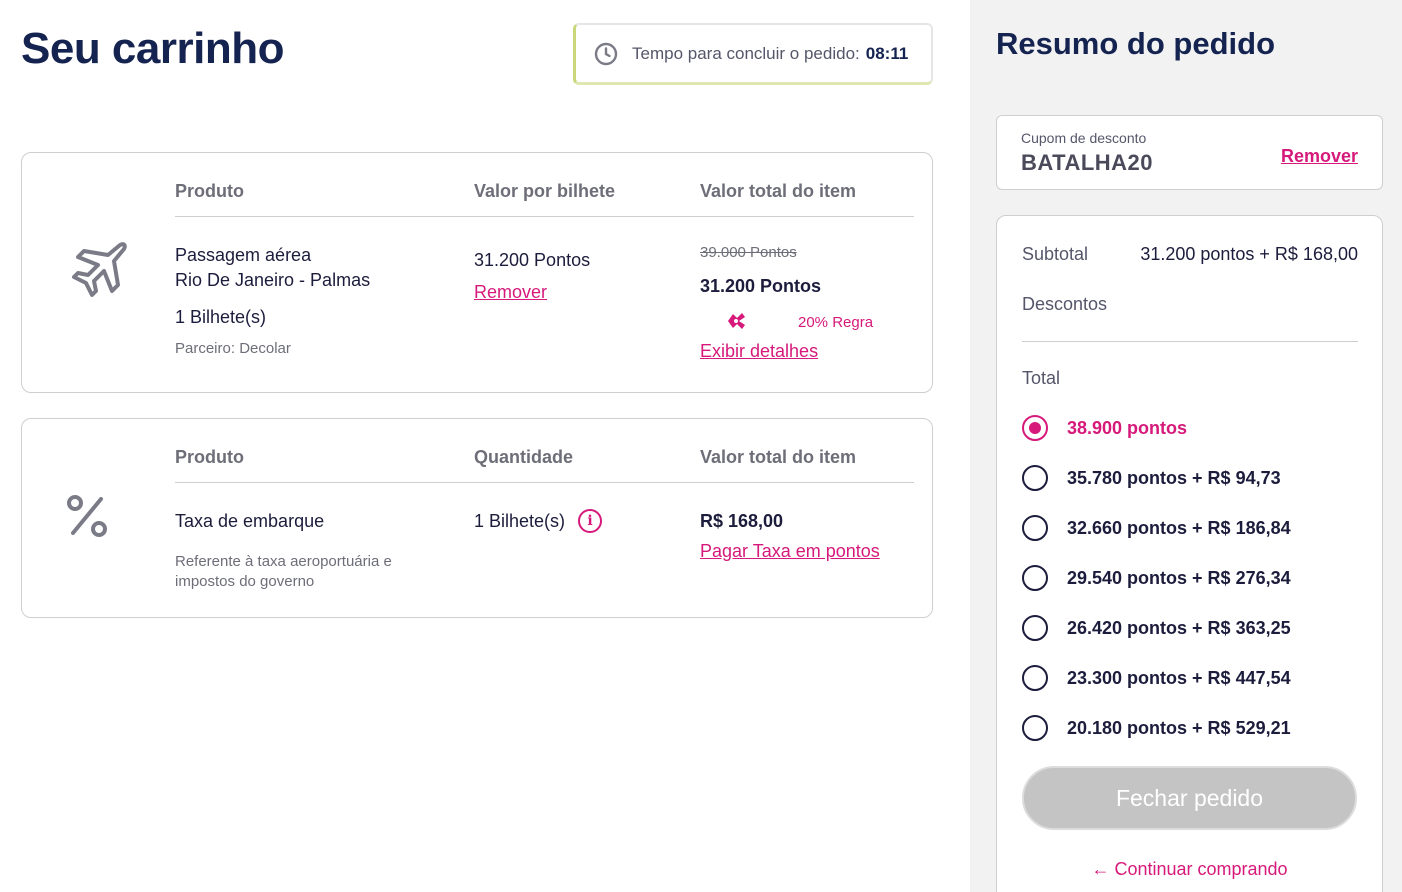 This screenshot has width=1402, height=892. I want to click on percent-icon, so click(87, 516).